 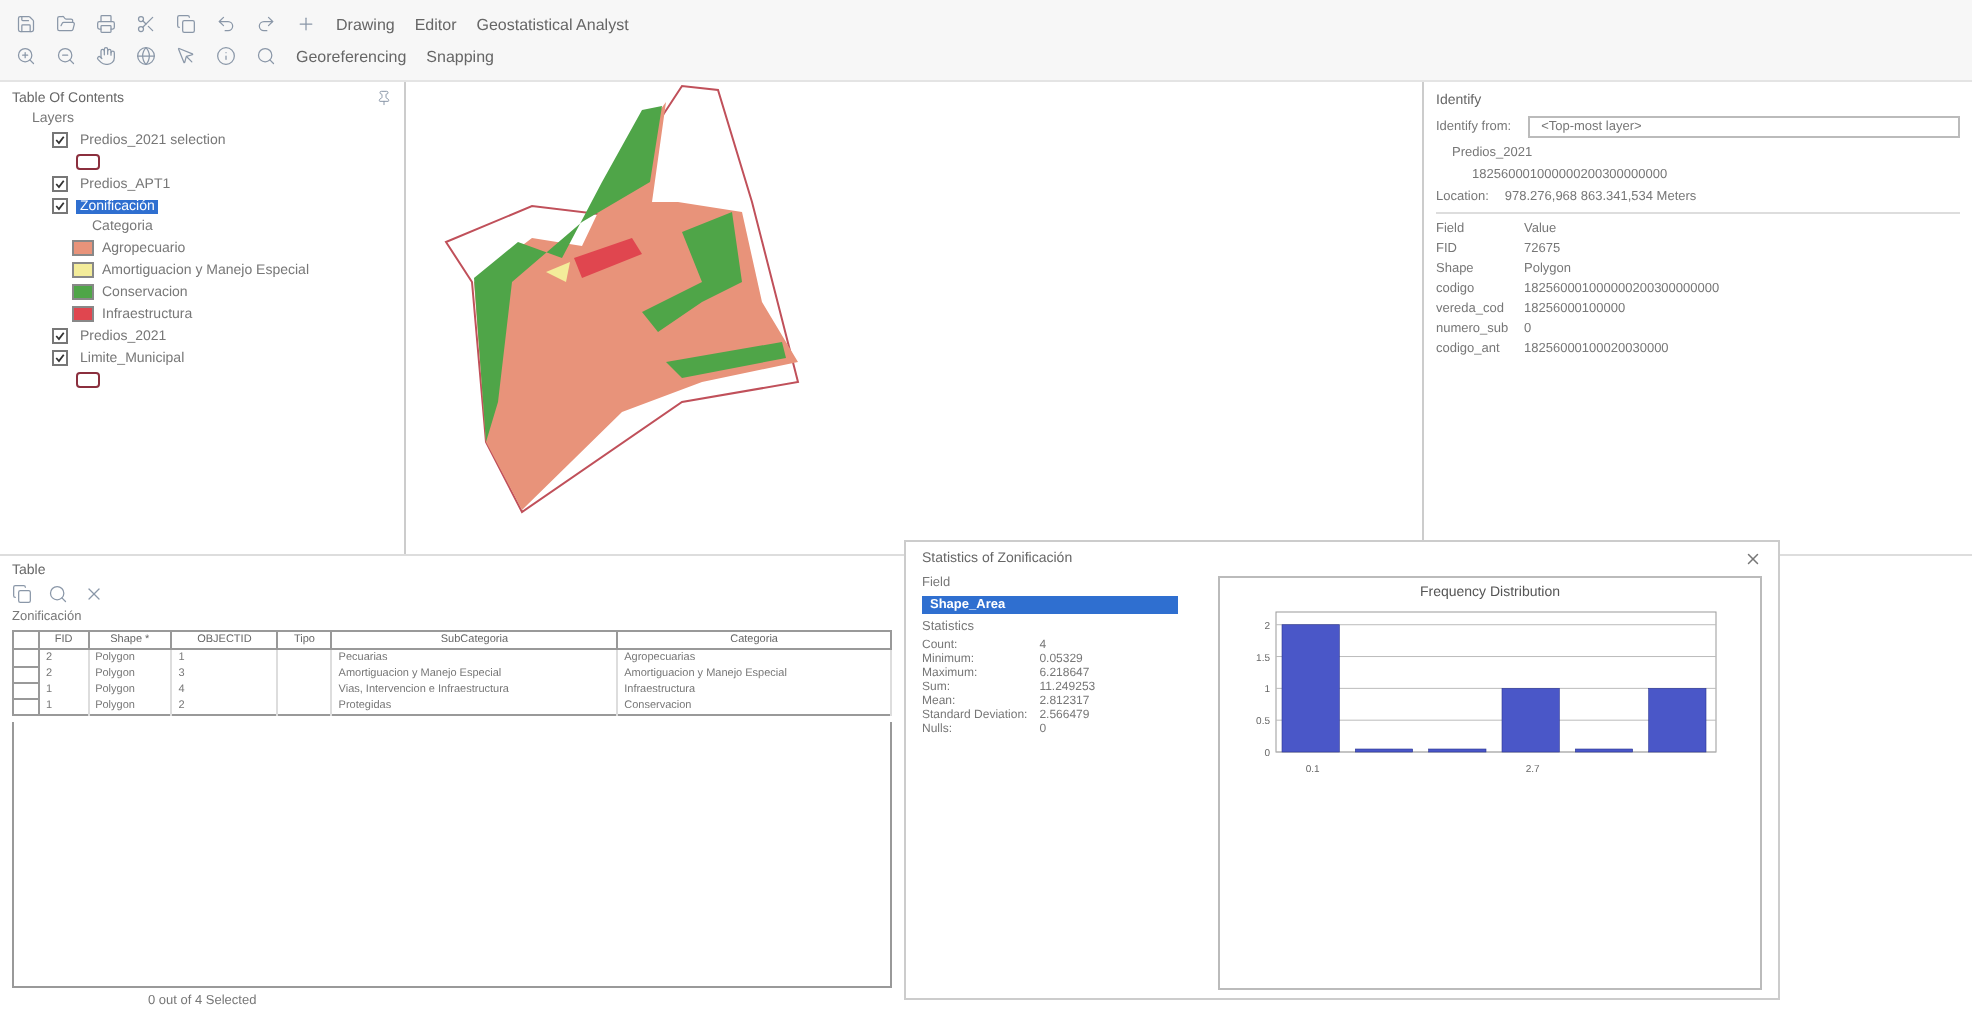 What do you see at coordinates (66, 56) in the screenshot?
I see `zoom-out-icon` at bounding box center [66, 56].